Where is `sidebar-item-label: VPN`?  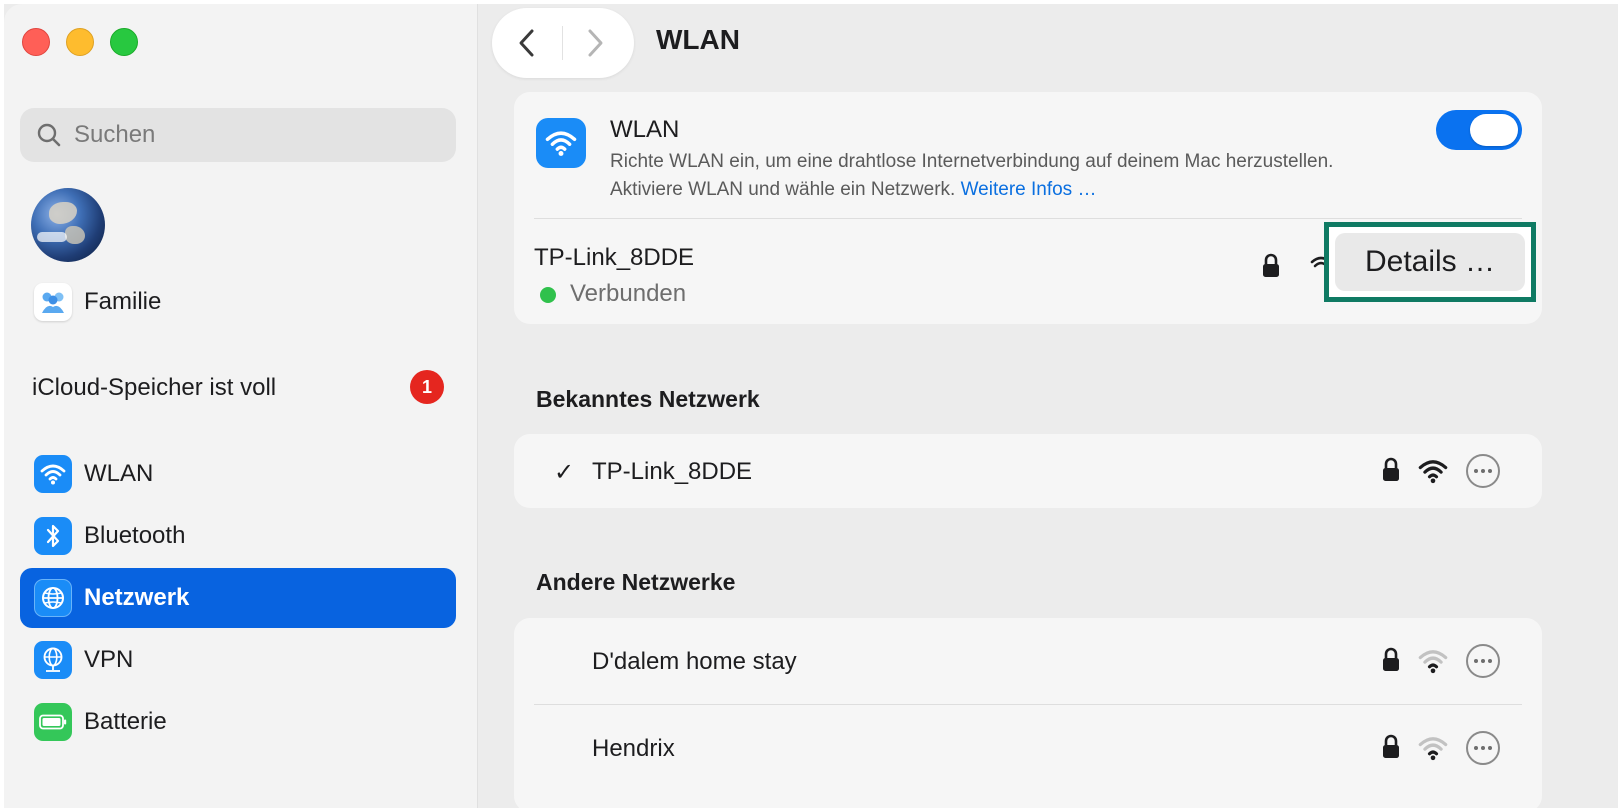 sidebar-item-label: VPN is located at coordinates (109, 659).